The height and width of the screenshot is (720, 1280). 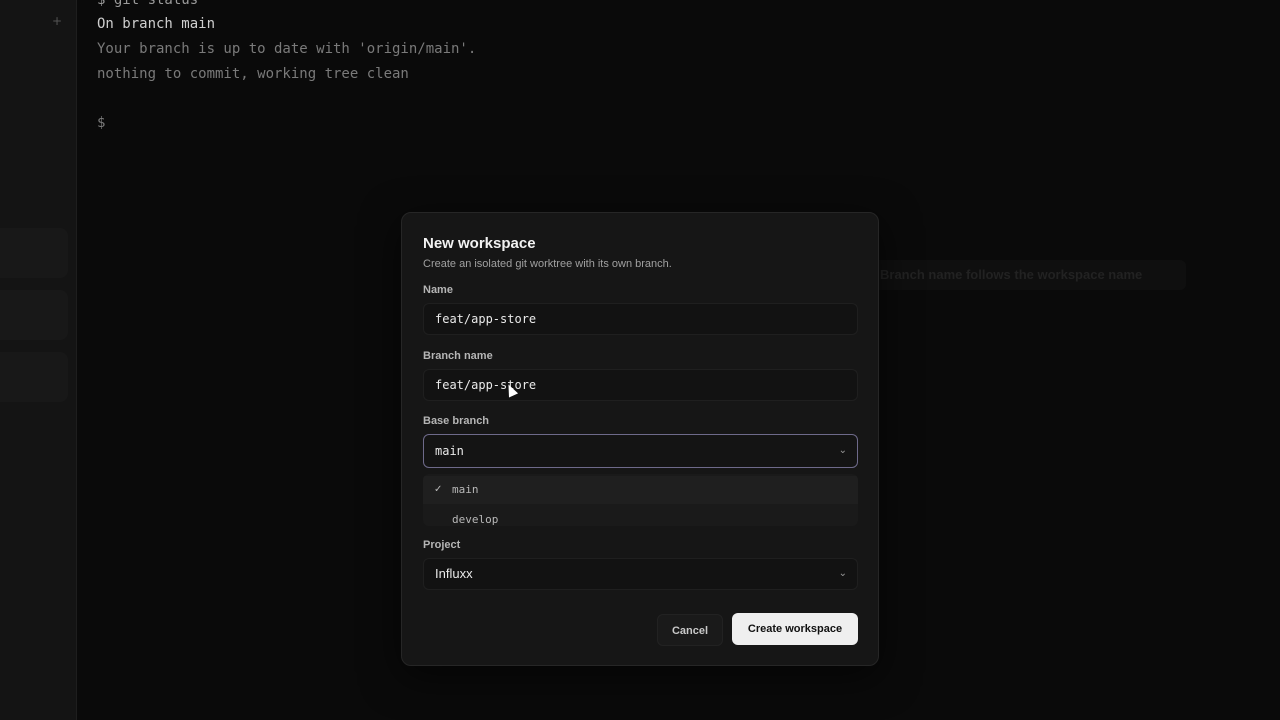 I want to click on sidebar: +, so click(x=38, y=360).